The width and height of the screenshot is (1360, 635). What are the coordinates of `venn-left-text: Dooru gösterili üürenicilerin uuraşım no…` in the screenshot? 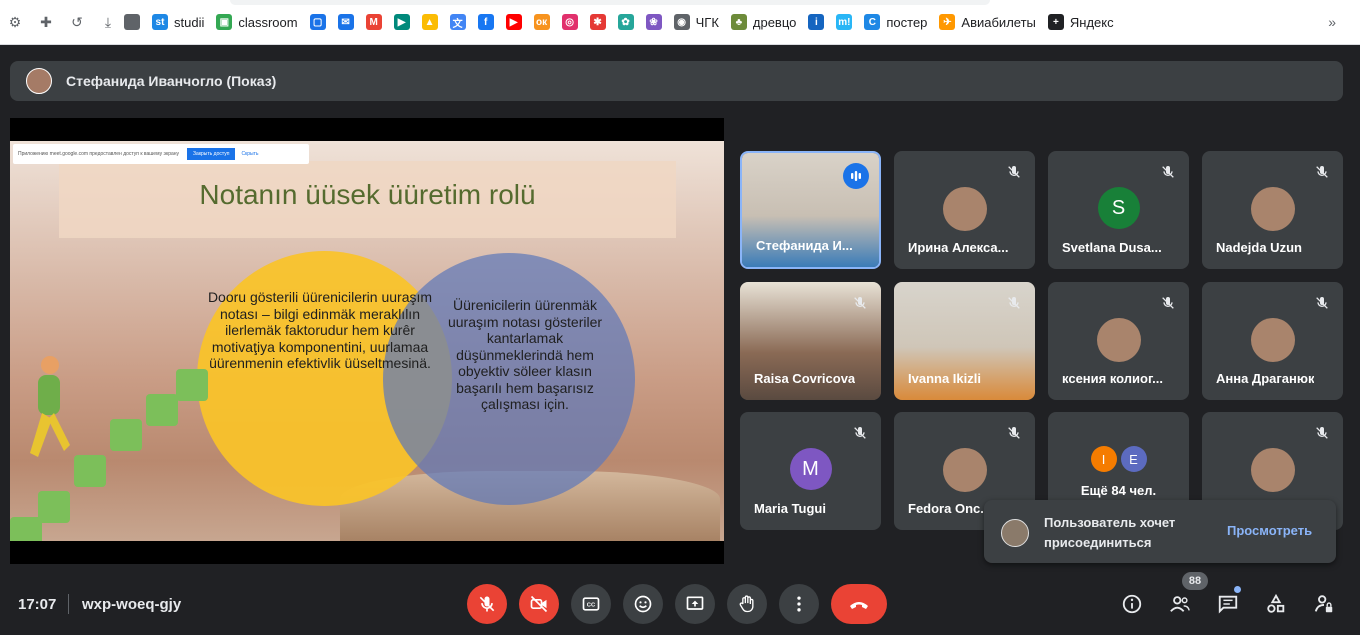 It's located at (320, 330).